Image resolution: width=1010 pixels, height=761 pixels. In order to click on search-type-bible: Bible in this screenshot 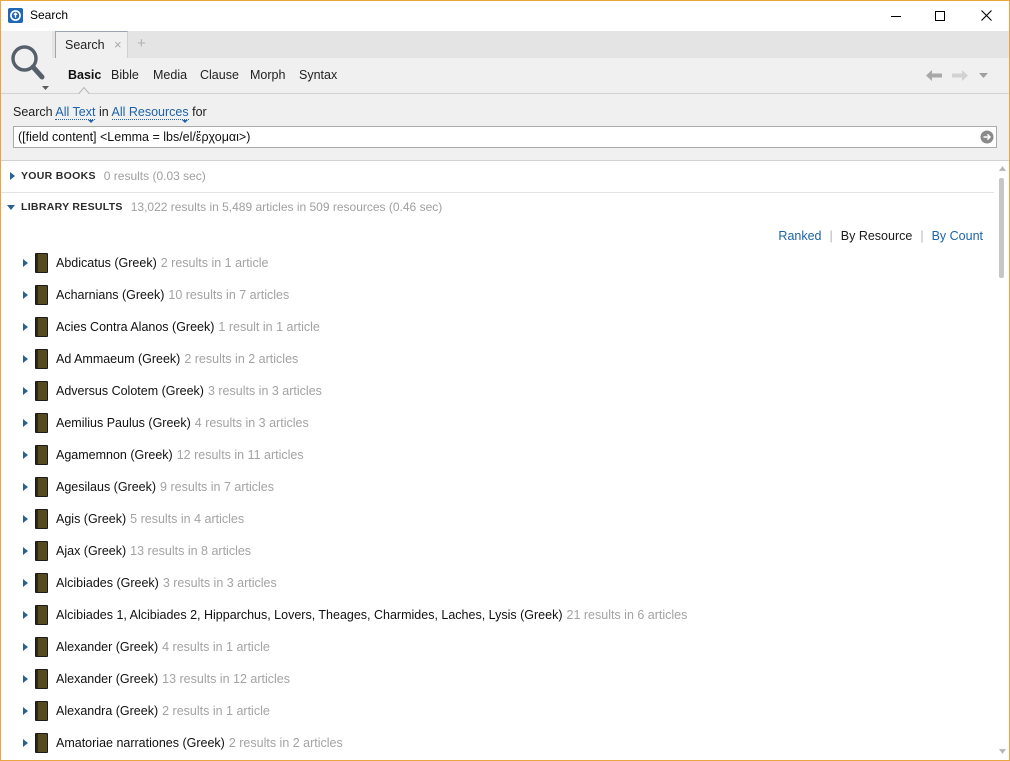, I will do `click(125, 75)`.